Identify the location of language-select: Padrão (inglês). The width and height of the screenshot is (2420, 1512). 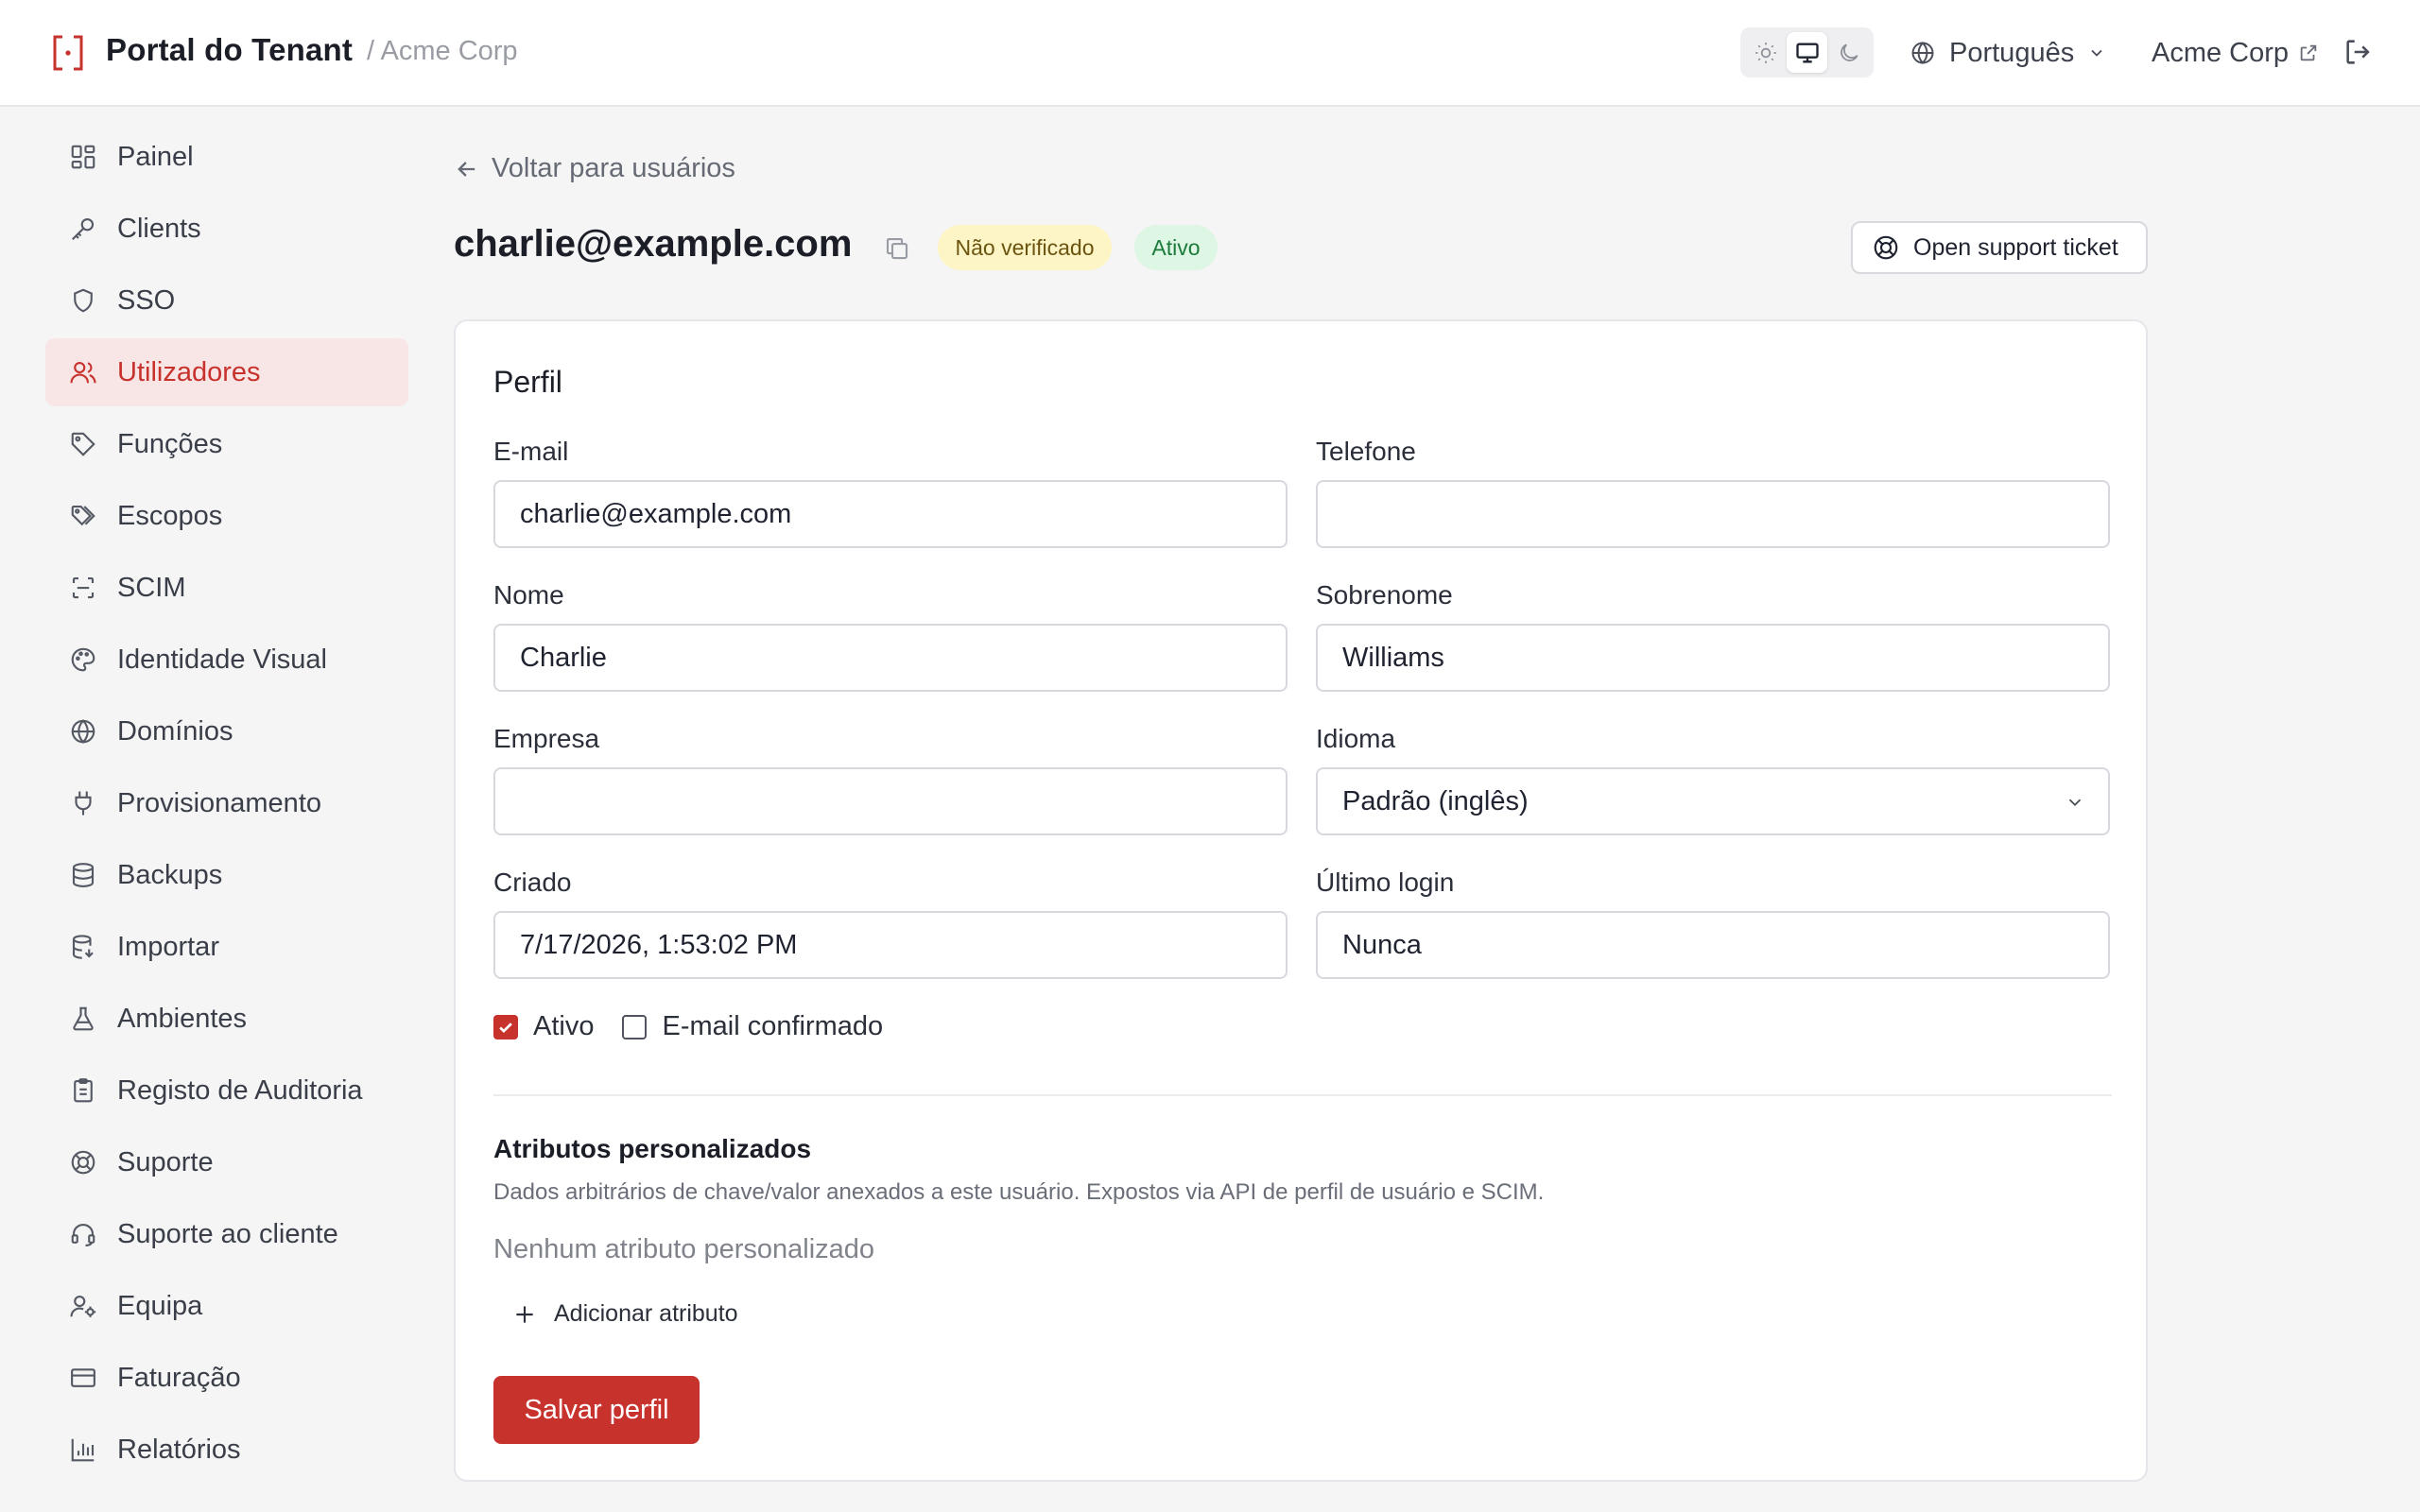
(1713, 801).